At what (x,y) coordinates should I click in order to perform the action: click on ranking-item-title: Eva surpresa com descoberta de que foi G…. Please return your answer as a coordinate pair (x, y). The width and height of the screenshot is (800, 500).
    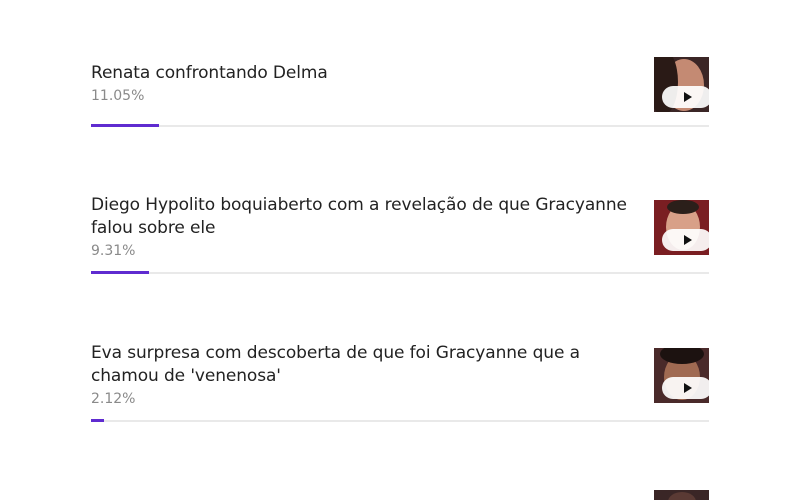
    Looking at the image, I should click on (363, 365).